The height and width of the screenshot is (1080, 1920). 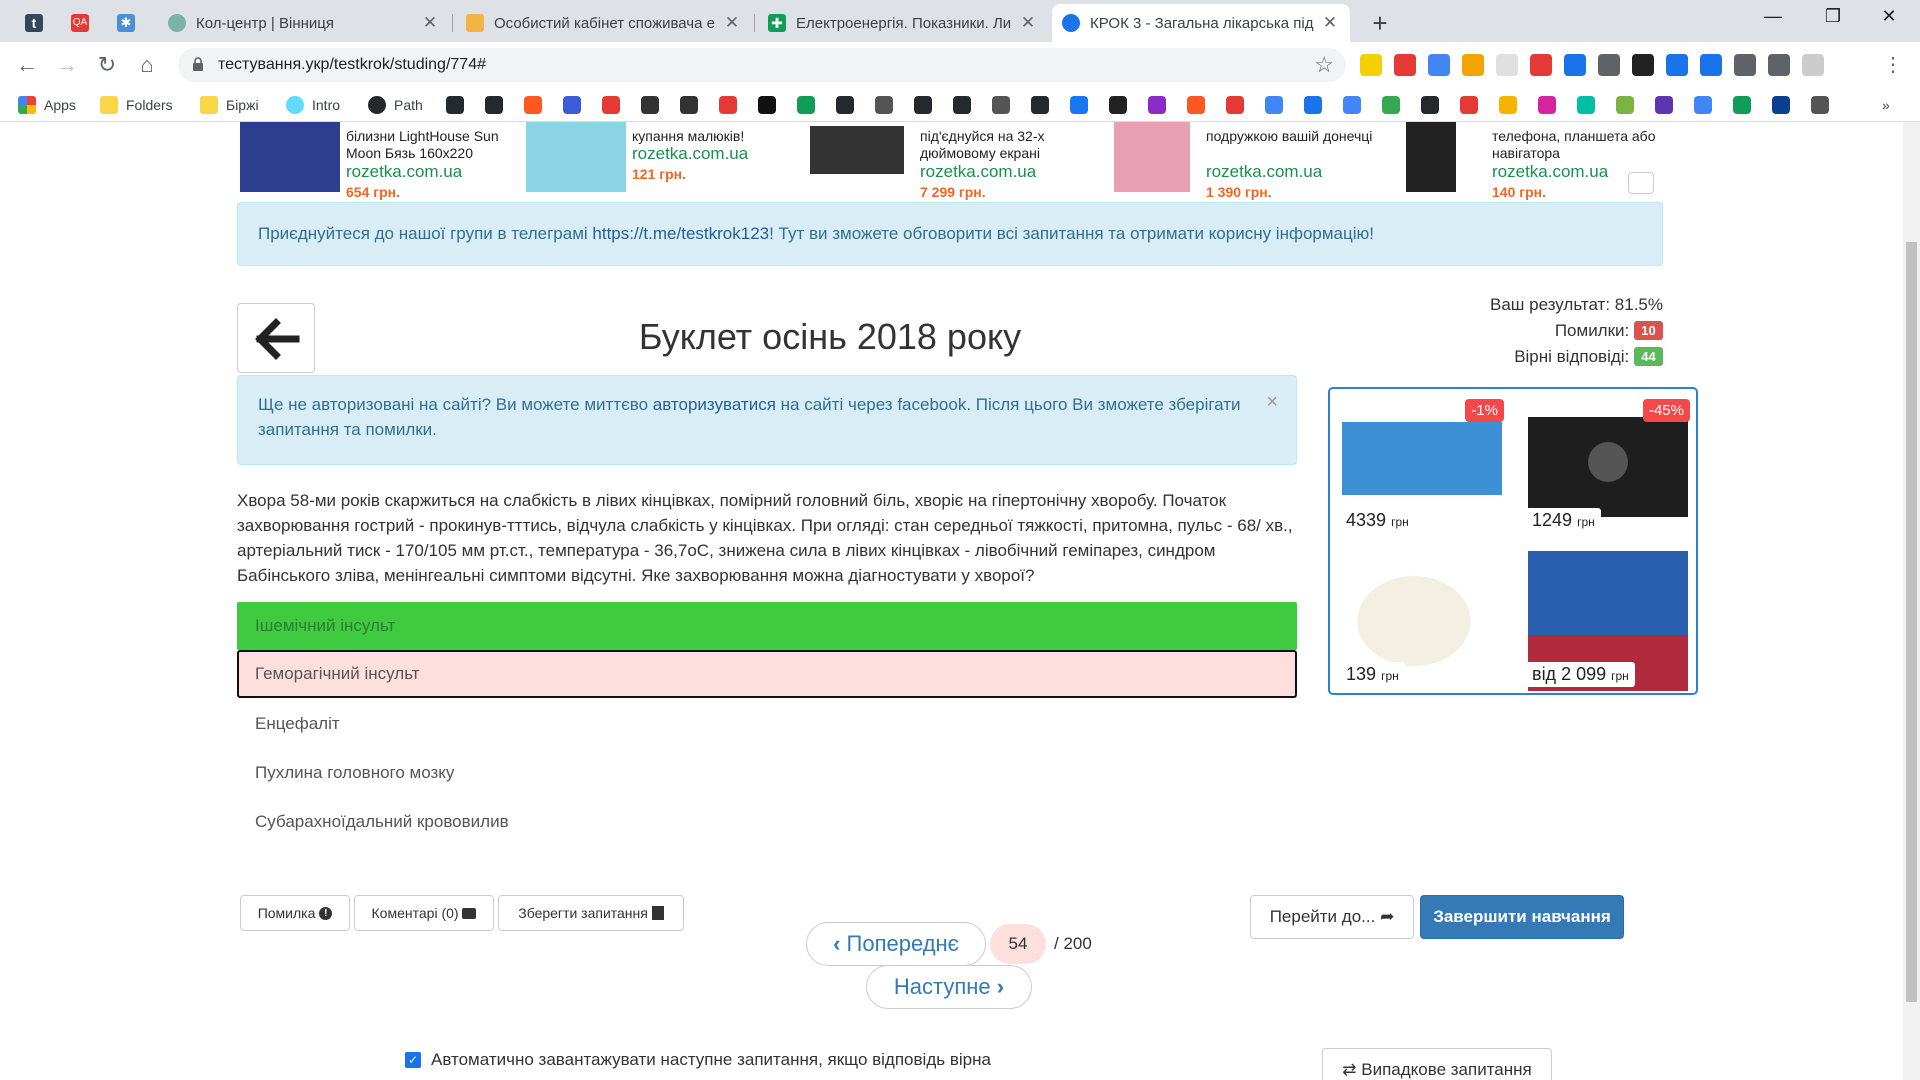 What do you see at coordinates (1833, 16) in the screenshot?
I see `maximize-button: ❐` at bounding box center [1833, 16].